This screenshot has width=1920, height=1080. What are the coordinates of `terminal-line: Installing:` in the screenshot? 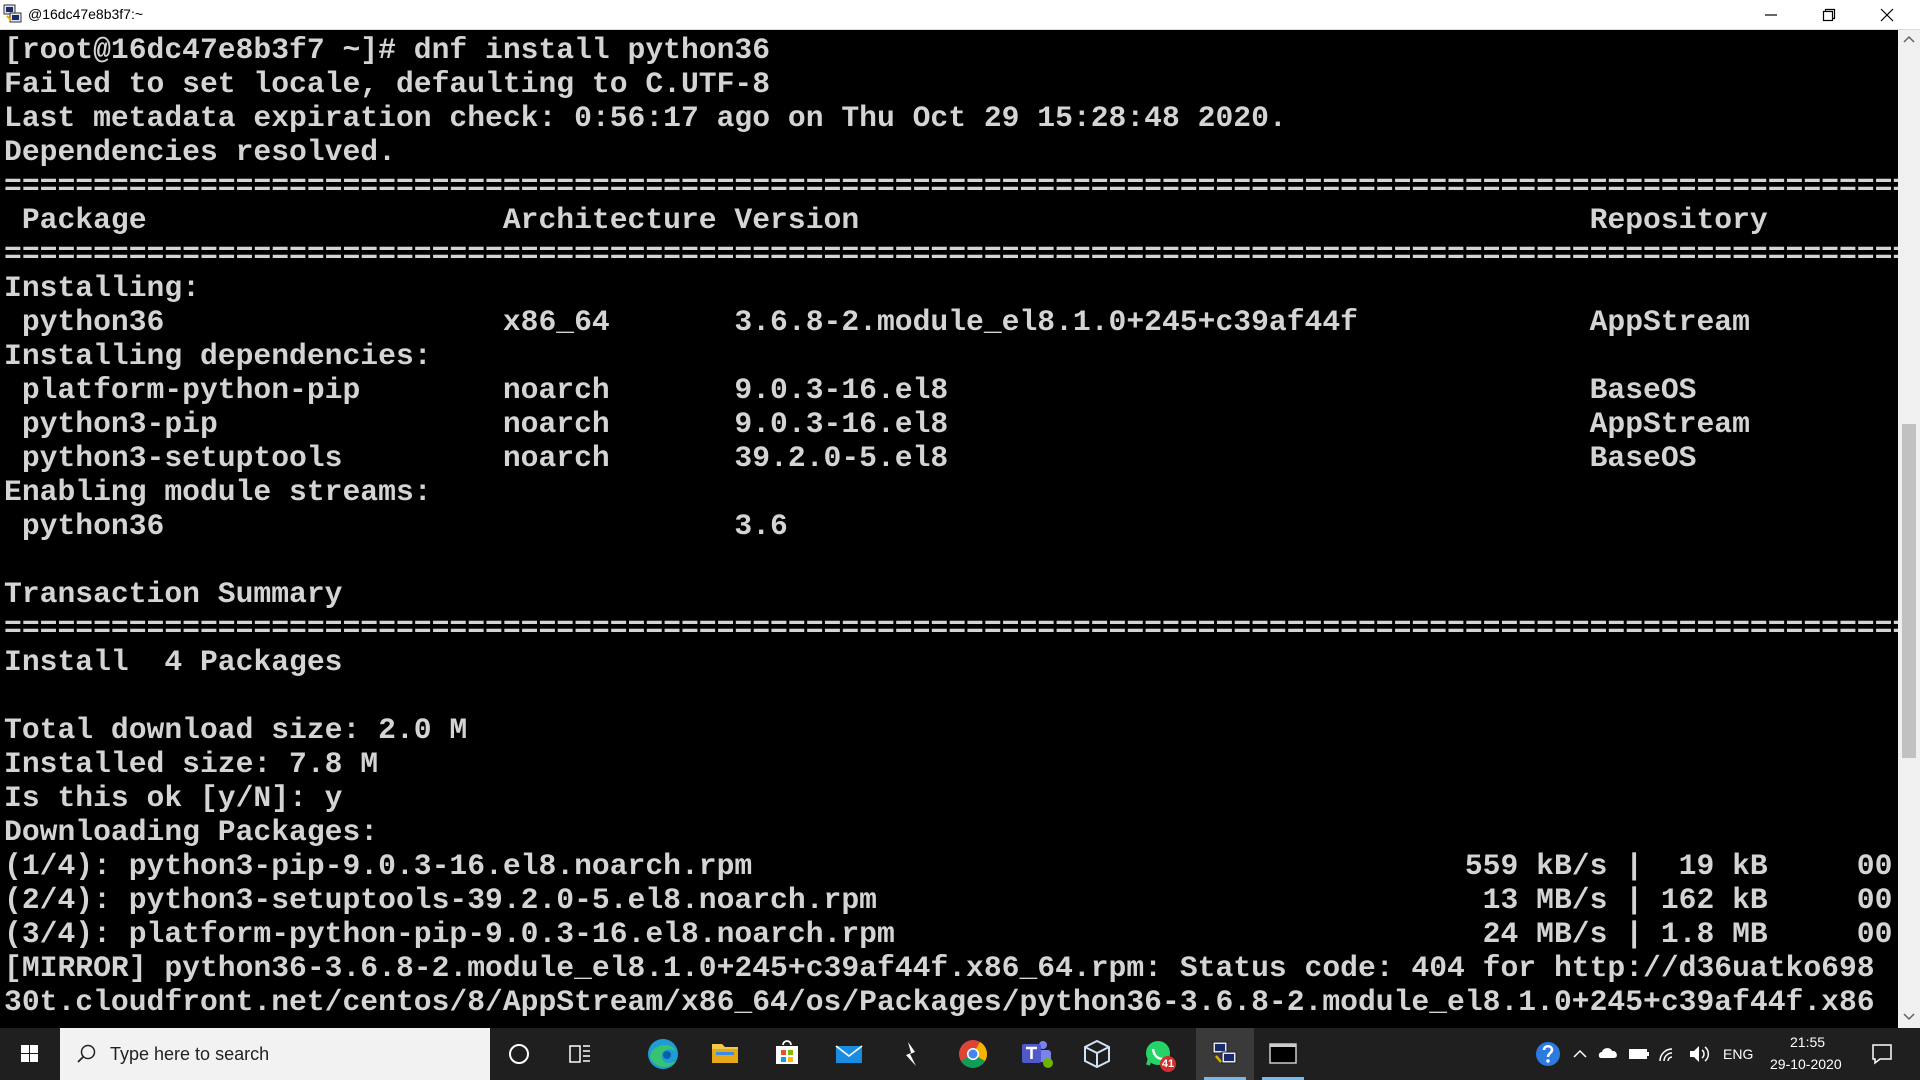 It's located at (102, 288).